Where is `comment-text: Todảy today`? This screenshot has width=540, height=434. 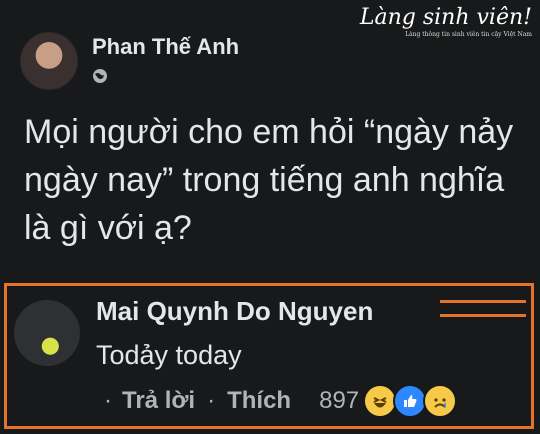
comment-text: Todảy today is located at coordinates (169, 355).